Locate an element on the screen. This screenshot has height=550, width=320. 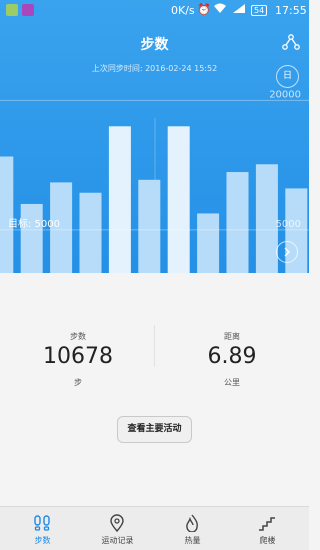
gridline-label: 5000 is located at coordinates (288, 224).